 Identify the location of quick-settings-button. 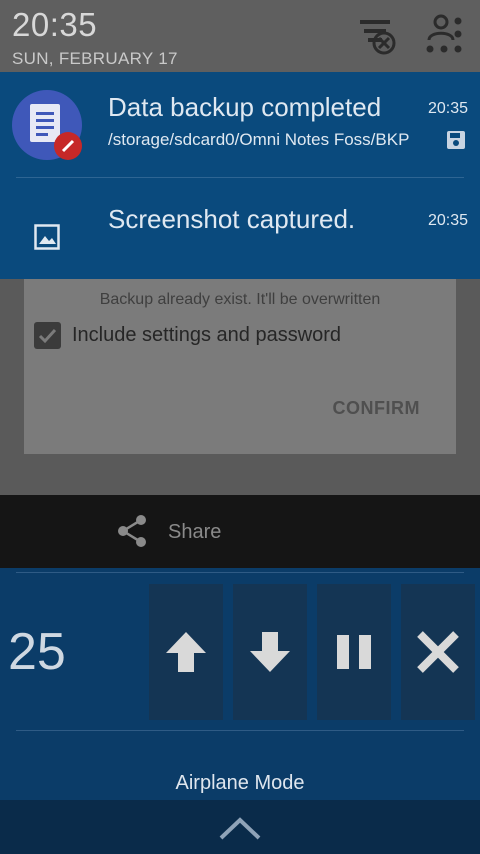
(444, 35).